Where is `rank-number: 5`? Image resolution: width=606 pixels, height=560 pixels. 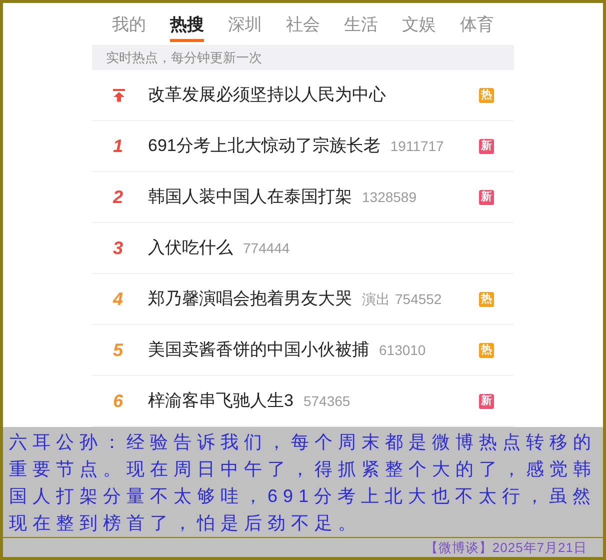
rank-number: 5 is located at coordinates (118, 350).